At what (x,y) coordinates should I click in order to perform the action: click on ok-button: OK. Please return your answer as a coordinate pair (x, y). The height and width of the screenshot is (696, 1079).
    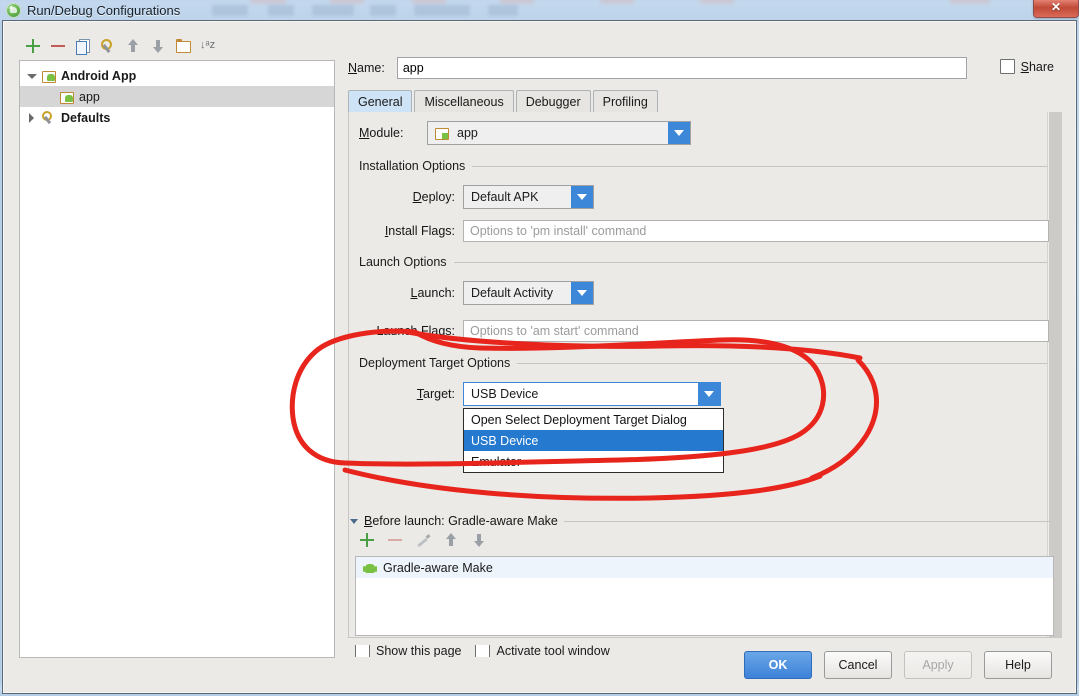
    Looking at the image, I should click on (778, 665).